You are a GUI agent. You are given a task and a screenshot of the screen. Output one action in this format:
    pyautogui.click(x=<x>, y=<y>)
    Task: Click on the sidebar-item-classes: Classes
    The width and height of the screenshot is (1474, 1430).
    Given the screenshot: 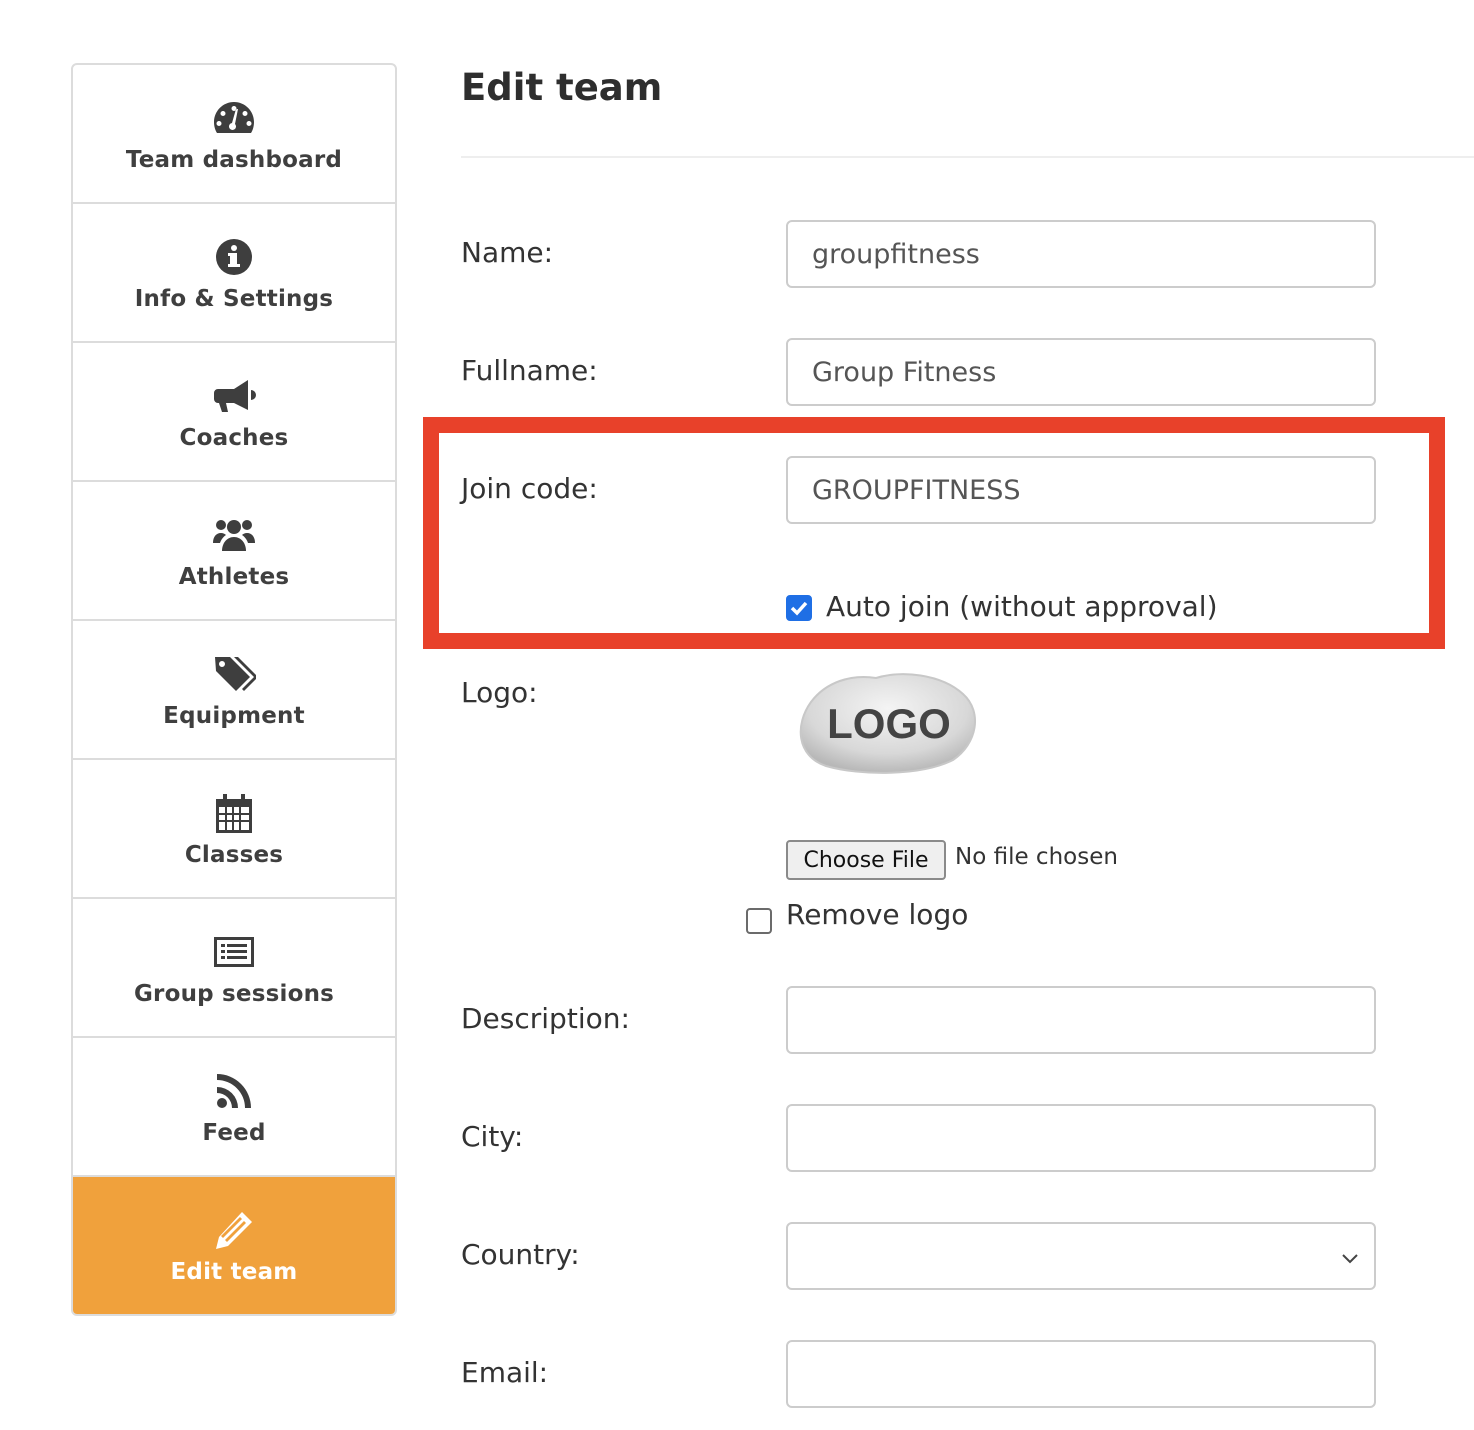 What is the action you would take?
    pyautogui.click(x=234, y=829)
    